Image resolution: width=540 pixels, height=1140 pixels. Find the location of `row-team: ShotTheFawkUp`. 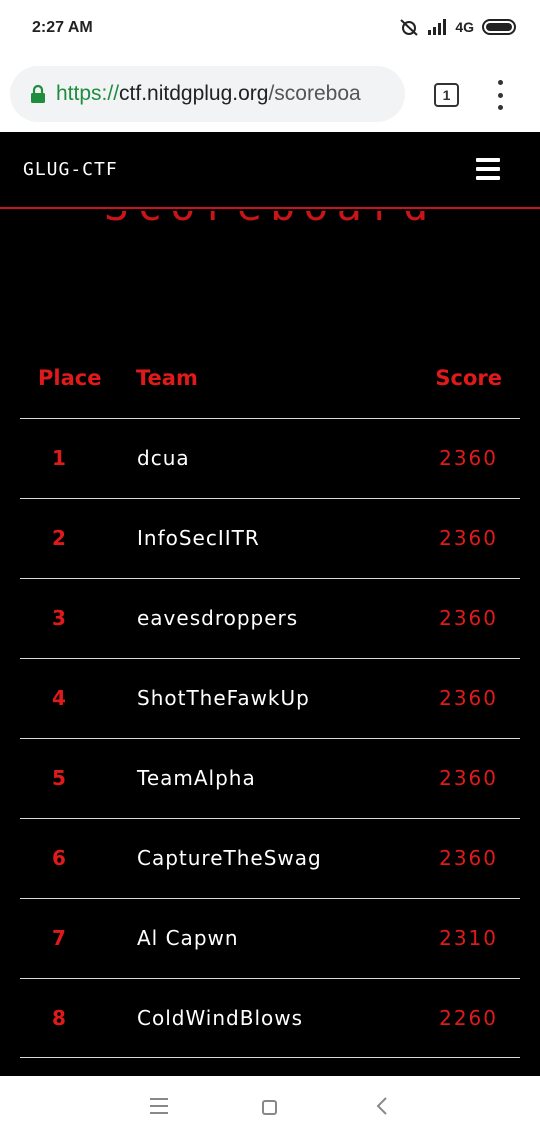

row-team: ShotTheFawkUp is located at coordinates (223, 698).